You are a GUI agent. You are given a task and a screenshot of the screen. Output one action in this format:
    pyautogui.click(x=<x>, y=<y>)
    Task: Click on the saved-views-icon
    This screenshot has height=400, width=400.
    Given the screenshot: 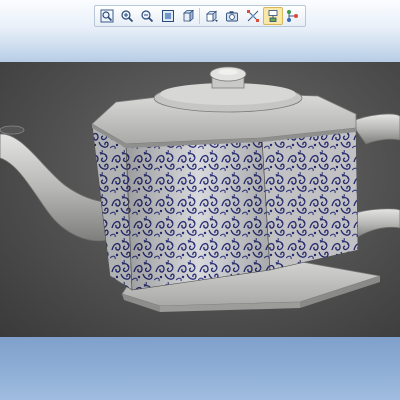 What is the action you would take?
    pyautogui.click(x=212, y=16)
    